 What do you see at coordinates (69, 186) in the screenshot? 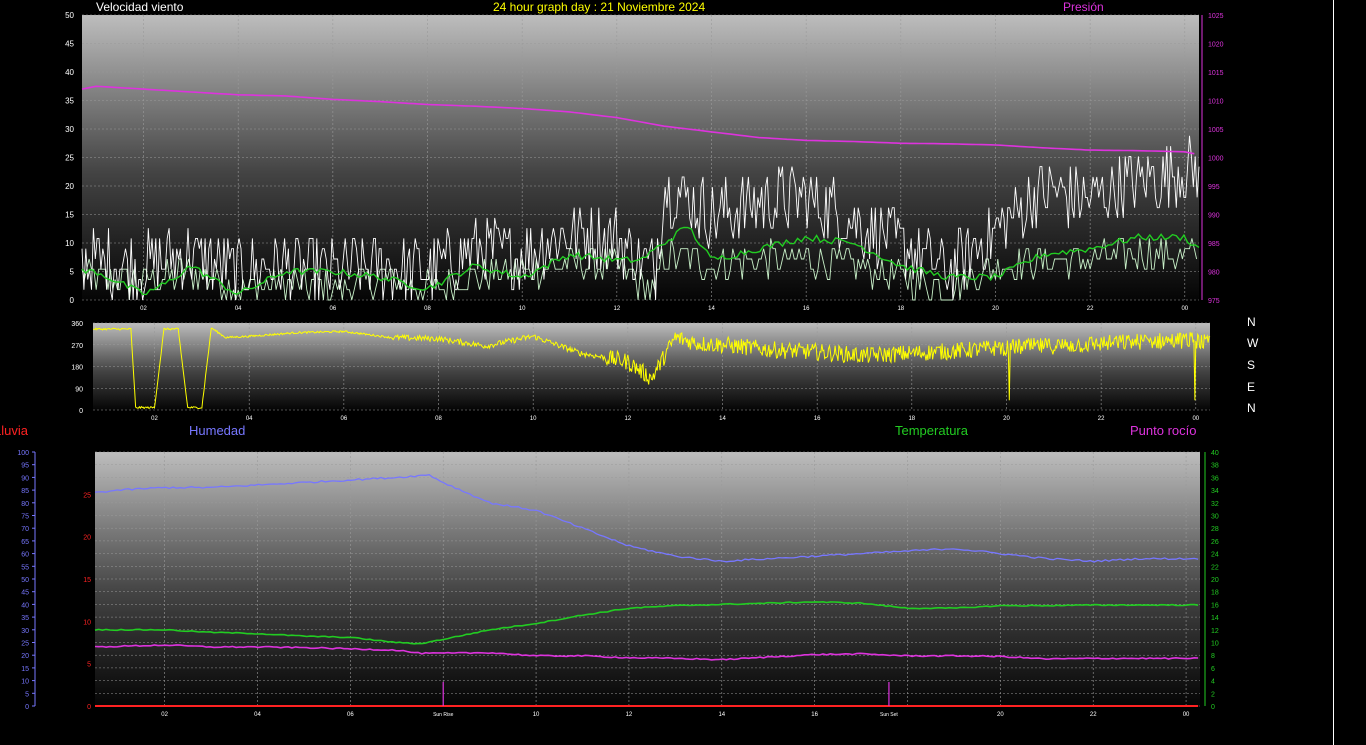
I see `wind-y-tick-label: 20` at bounding box center [69, 186].